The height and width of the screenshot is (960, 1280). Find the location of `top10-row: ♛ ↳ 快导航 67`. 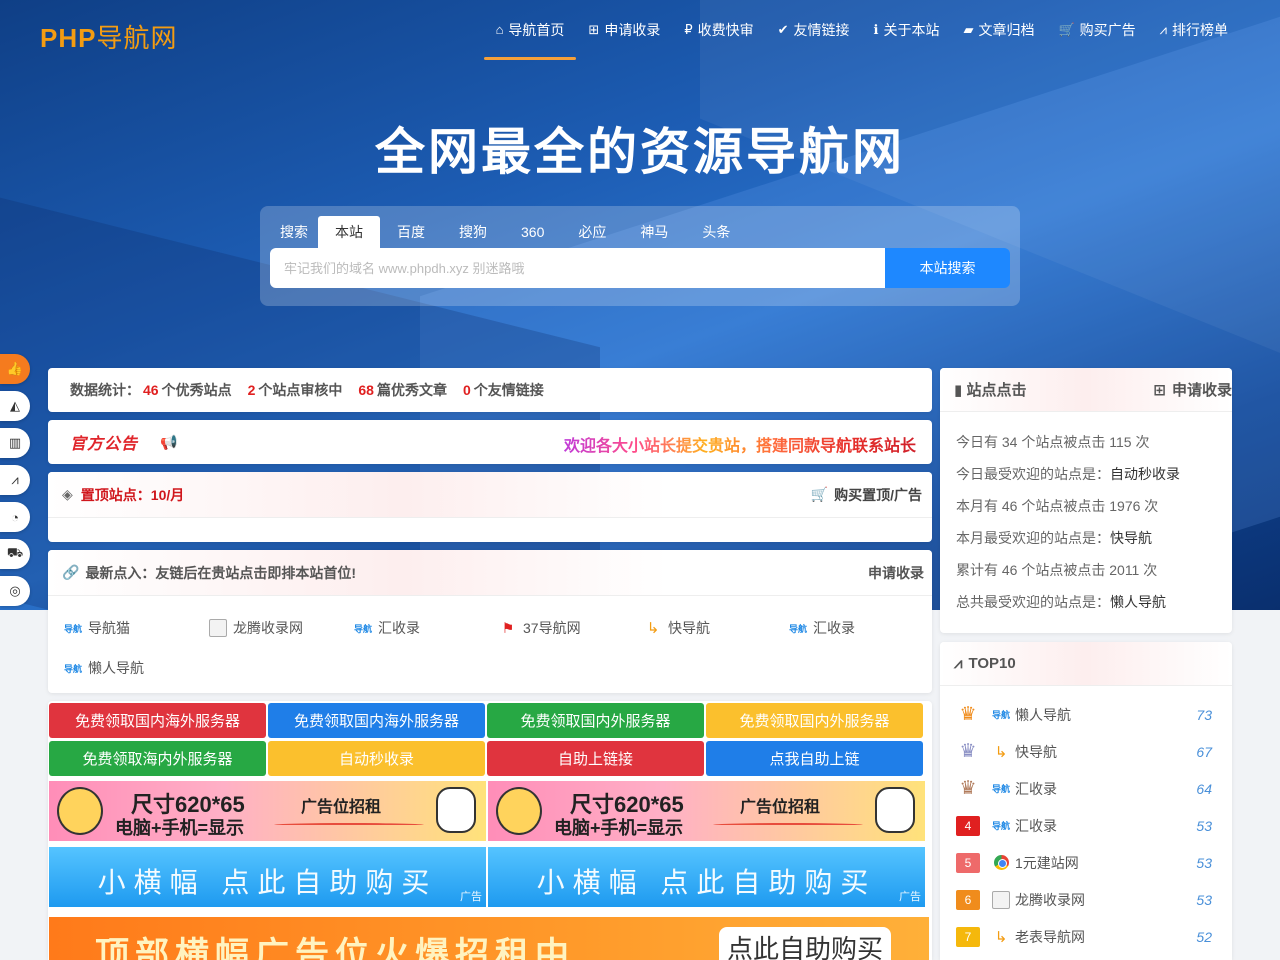

top10-row: ♛ ↳ 快导航 67 is located at coordinates (1094, 751).